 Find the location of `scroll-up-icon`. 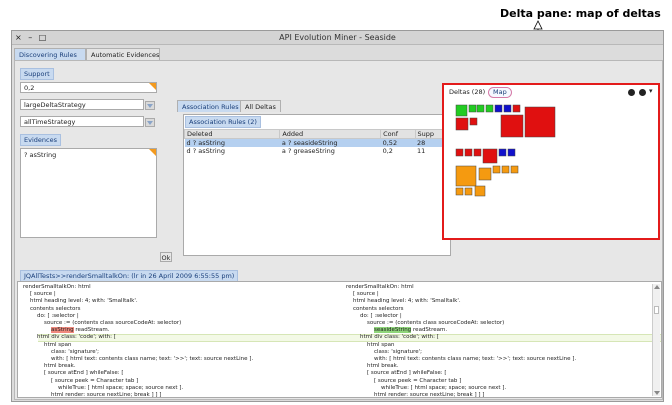

scroll-up-icon is located at coordinates (657, 287).